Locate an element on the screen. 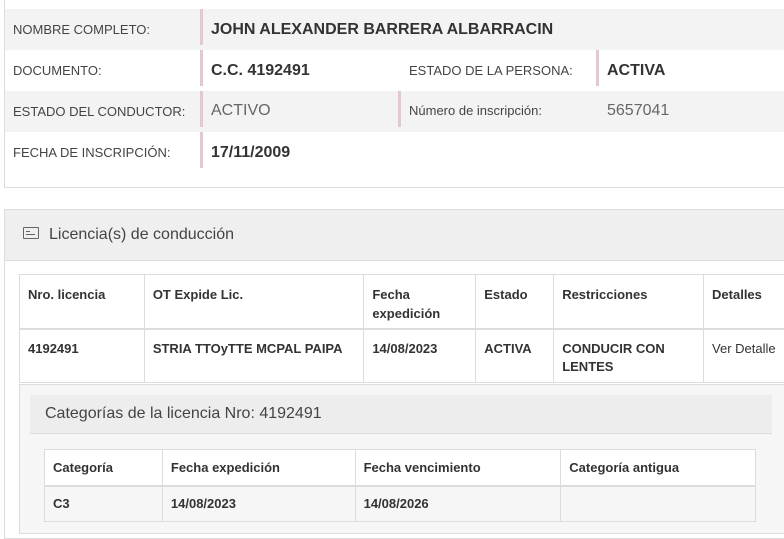  ver-detalle-link: Ver Detalle is located at coordinates (744, 356).